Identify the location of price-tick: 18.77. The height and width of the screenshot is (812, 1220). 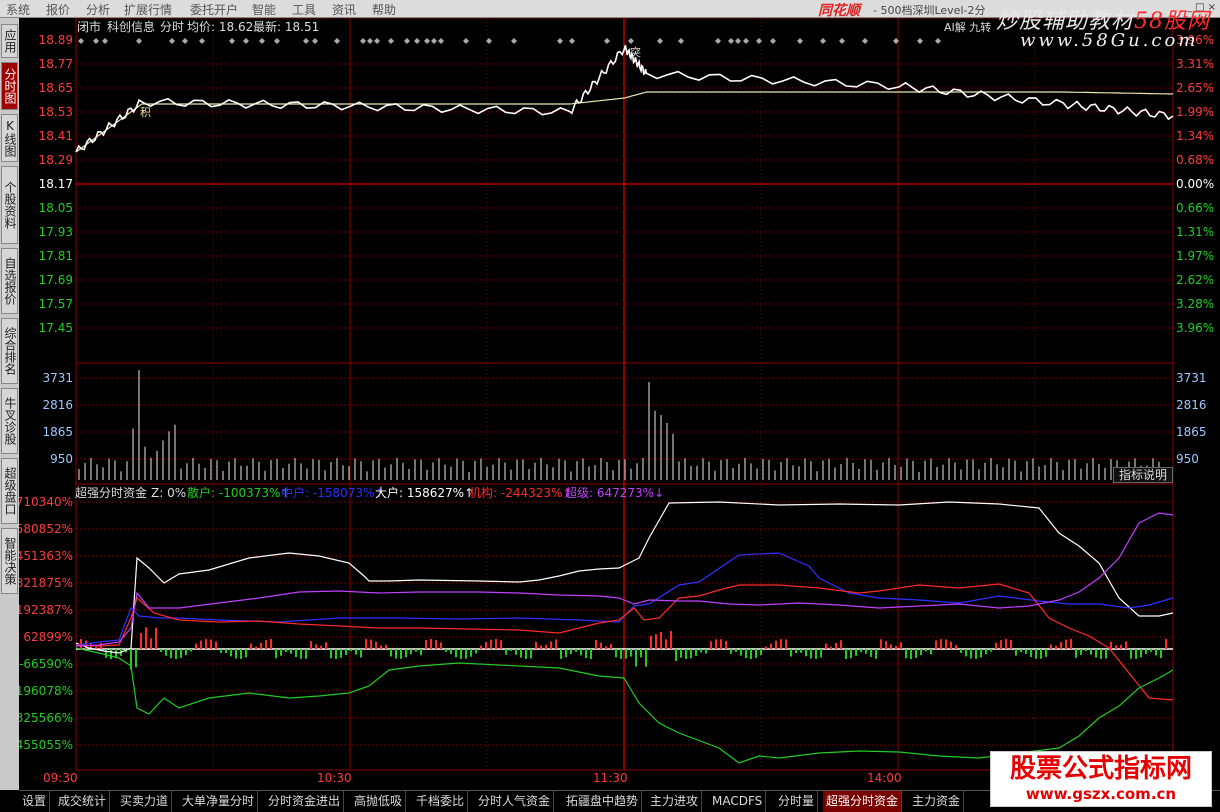
(56, 64).